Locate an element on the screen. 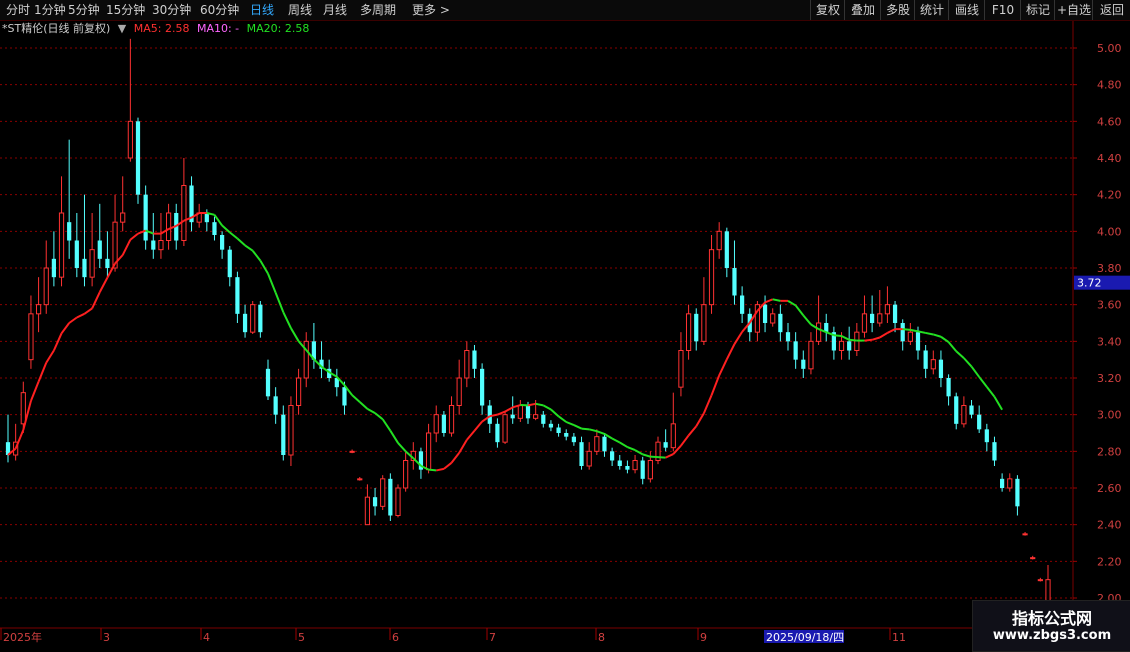  y-tick-label: 4.00 is located at coordinates (1109, 231).